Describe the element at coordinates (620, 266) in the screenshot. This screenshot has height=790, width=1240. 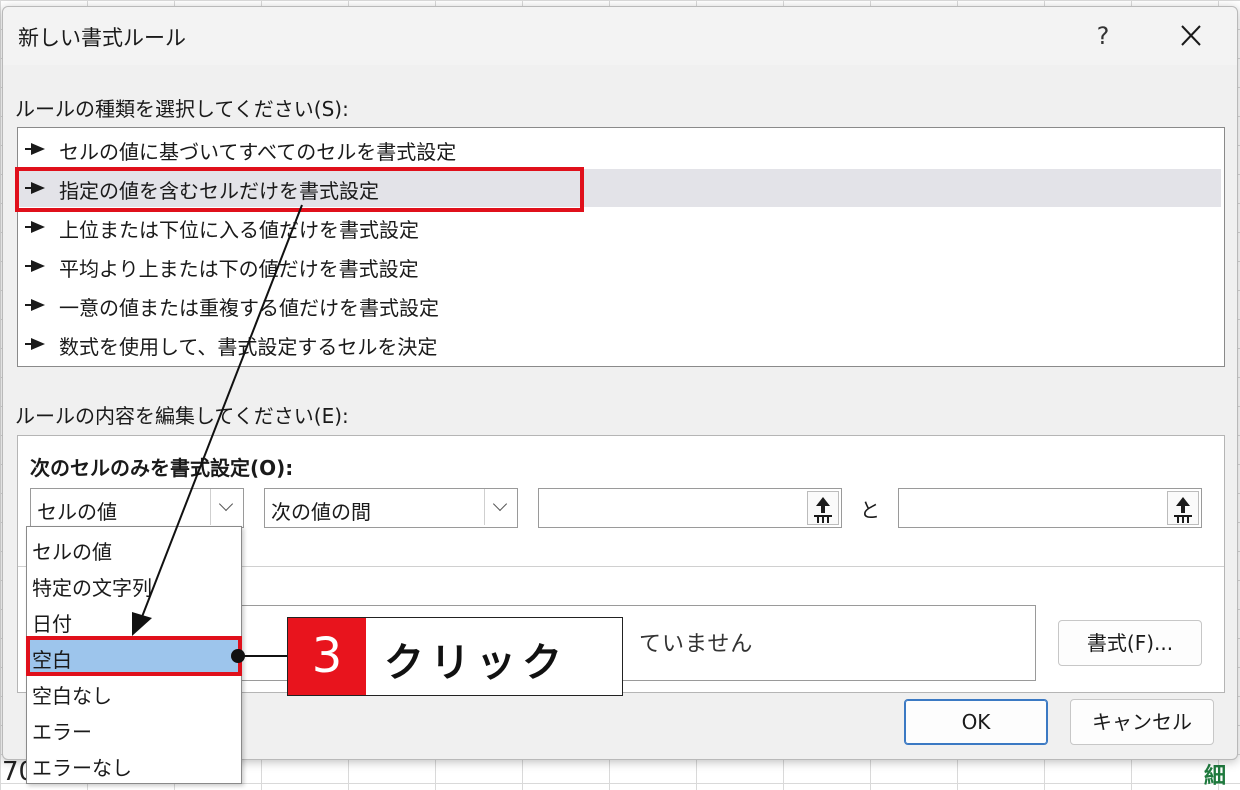
I see `rule-type-item: 平均より上または下の値だけを書式設定` at that location.